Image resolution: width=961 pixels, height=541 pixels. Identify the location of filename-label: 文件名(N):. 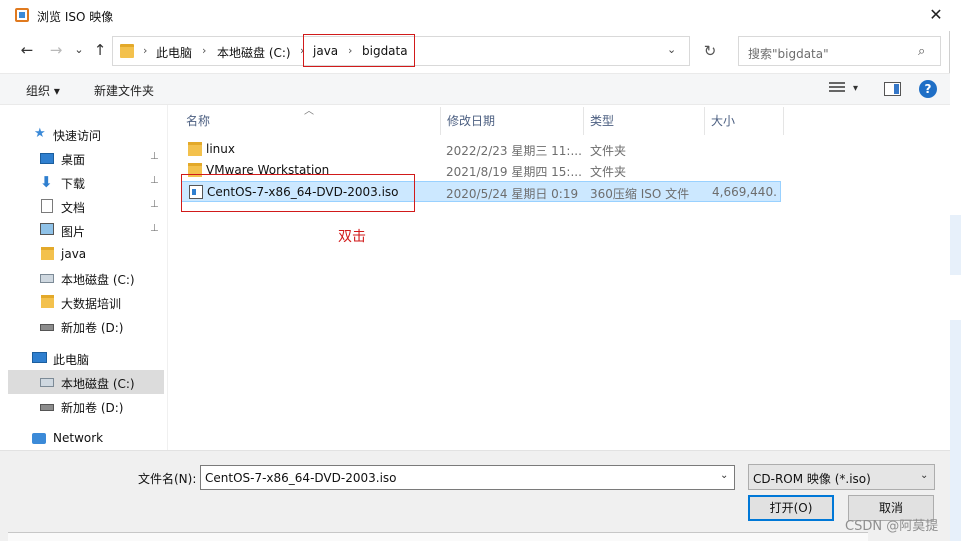
(167, 479).